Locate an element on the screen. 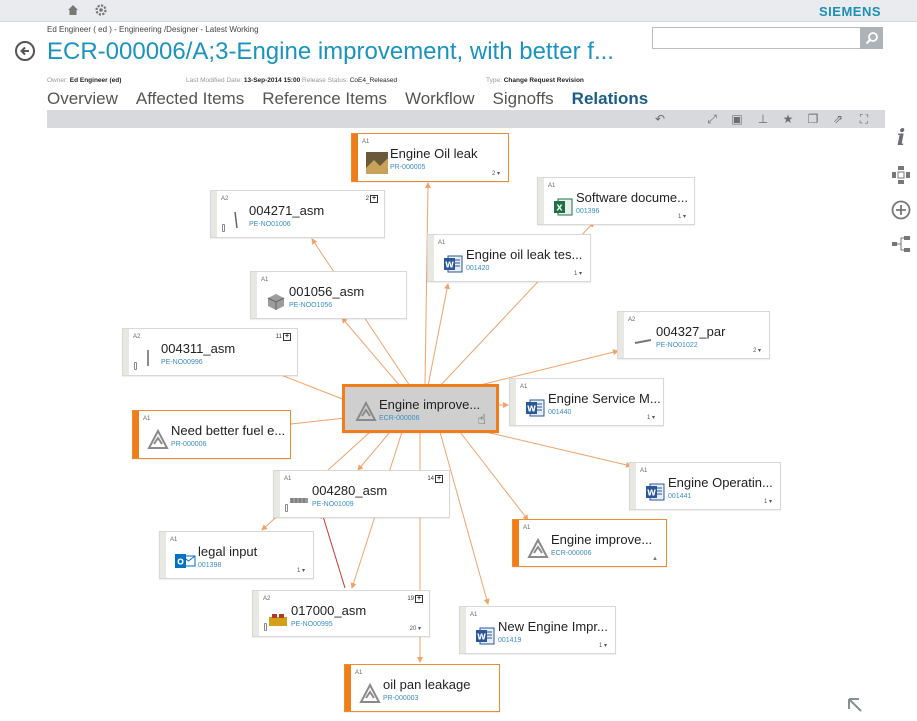  node-004271-asm: A2 004271_asm PE-NO01006 2 + is located at coordinates (297, 214).